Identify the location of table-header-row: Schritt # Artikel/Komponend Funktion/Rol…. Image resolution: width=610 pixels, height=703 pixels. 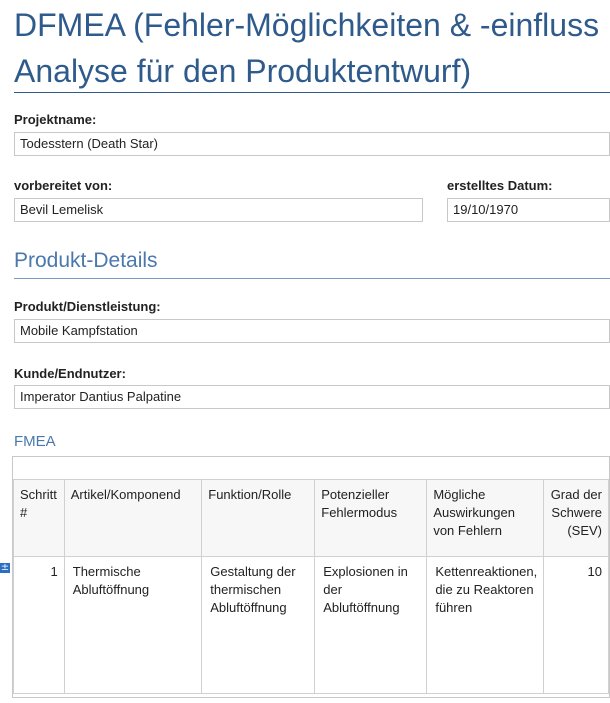
(311, 518).